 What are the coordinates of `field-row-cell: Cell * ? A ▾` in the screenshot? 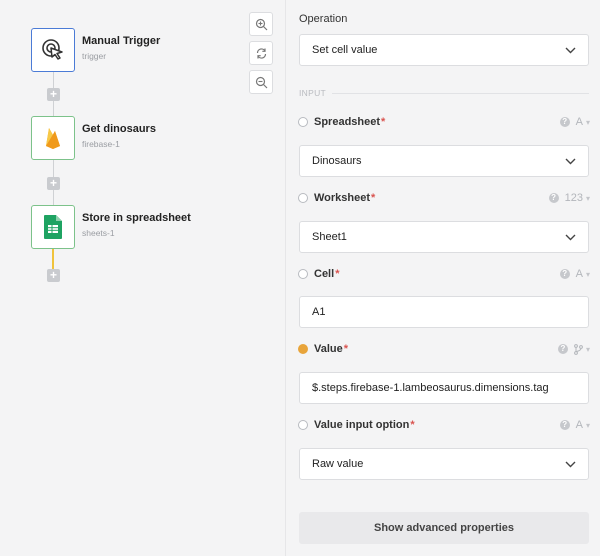 It's located at (444, 274).